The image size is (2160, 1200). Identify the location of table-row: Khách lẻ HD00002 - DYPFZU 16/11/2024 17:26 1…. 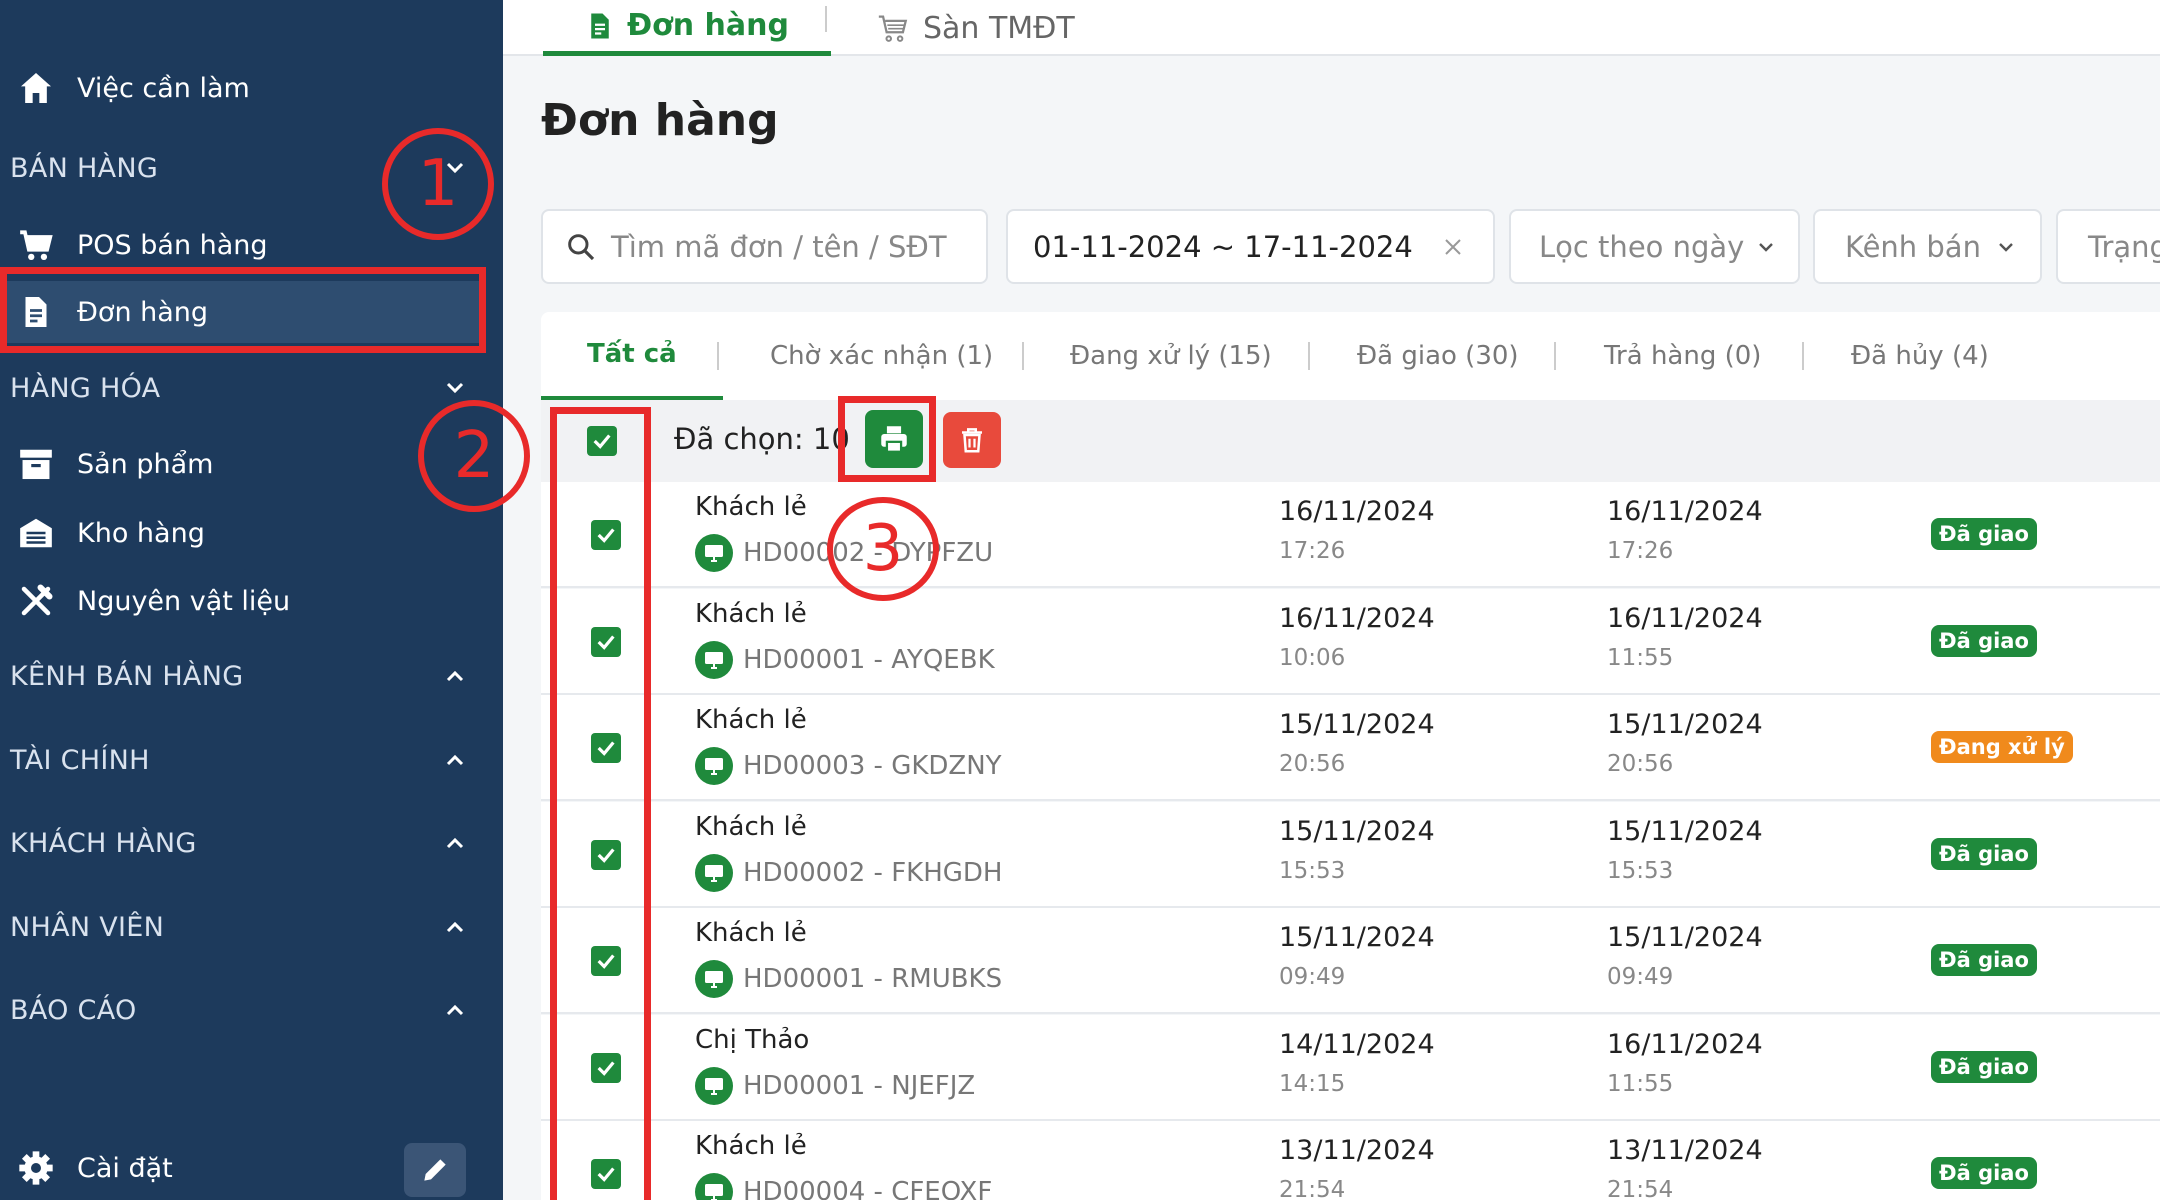
(1350, 535).